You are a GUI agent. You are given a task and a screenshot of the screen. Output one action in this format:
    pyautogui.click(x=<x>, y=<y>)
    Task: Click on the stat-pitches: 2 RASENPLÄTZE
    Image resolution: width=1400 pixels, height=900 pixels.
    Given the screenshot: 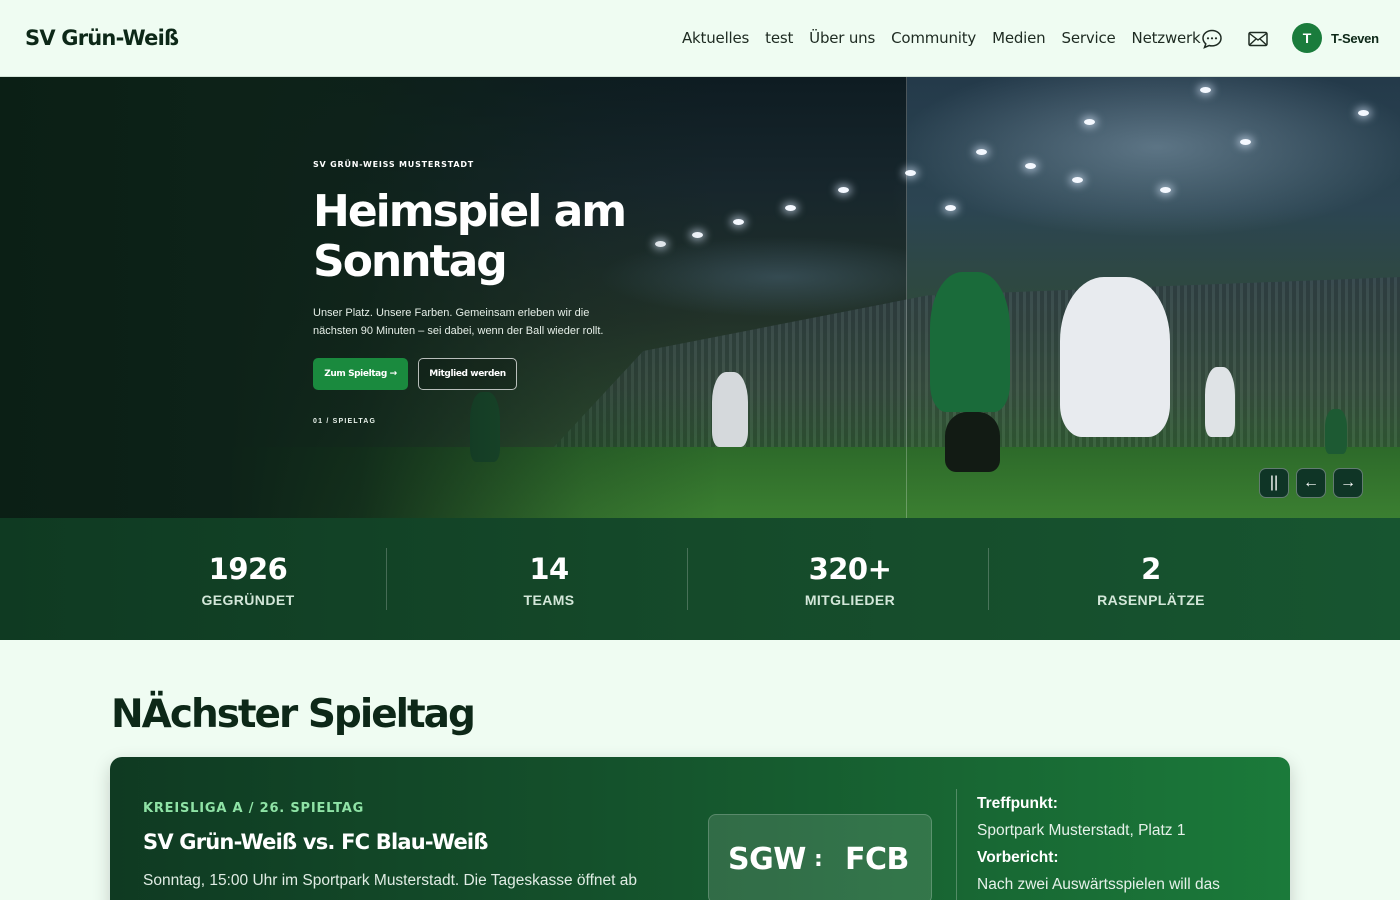 What is the action you would take?
    pyautogui.click(x=1151, y=579)
    